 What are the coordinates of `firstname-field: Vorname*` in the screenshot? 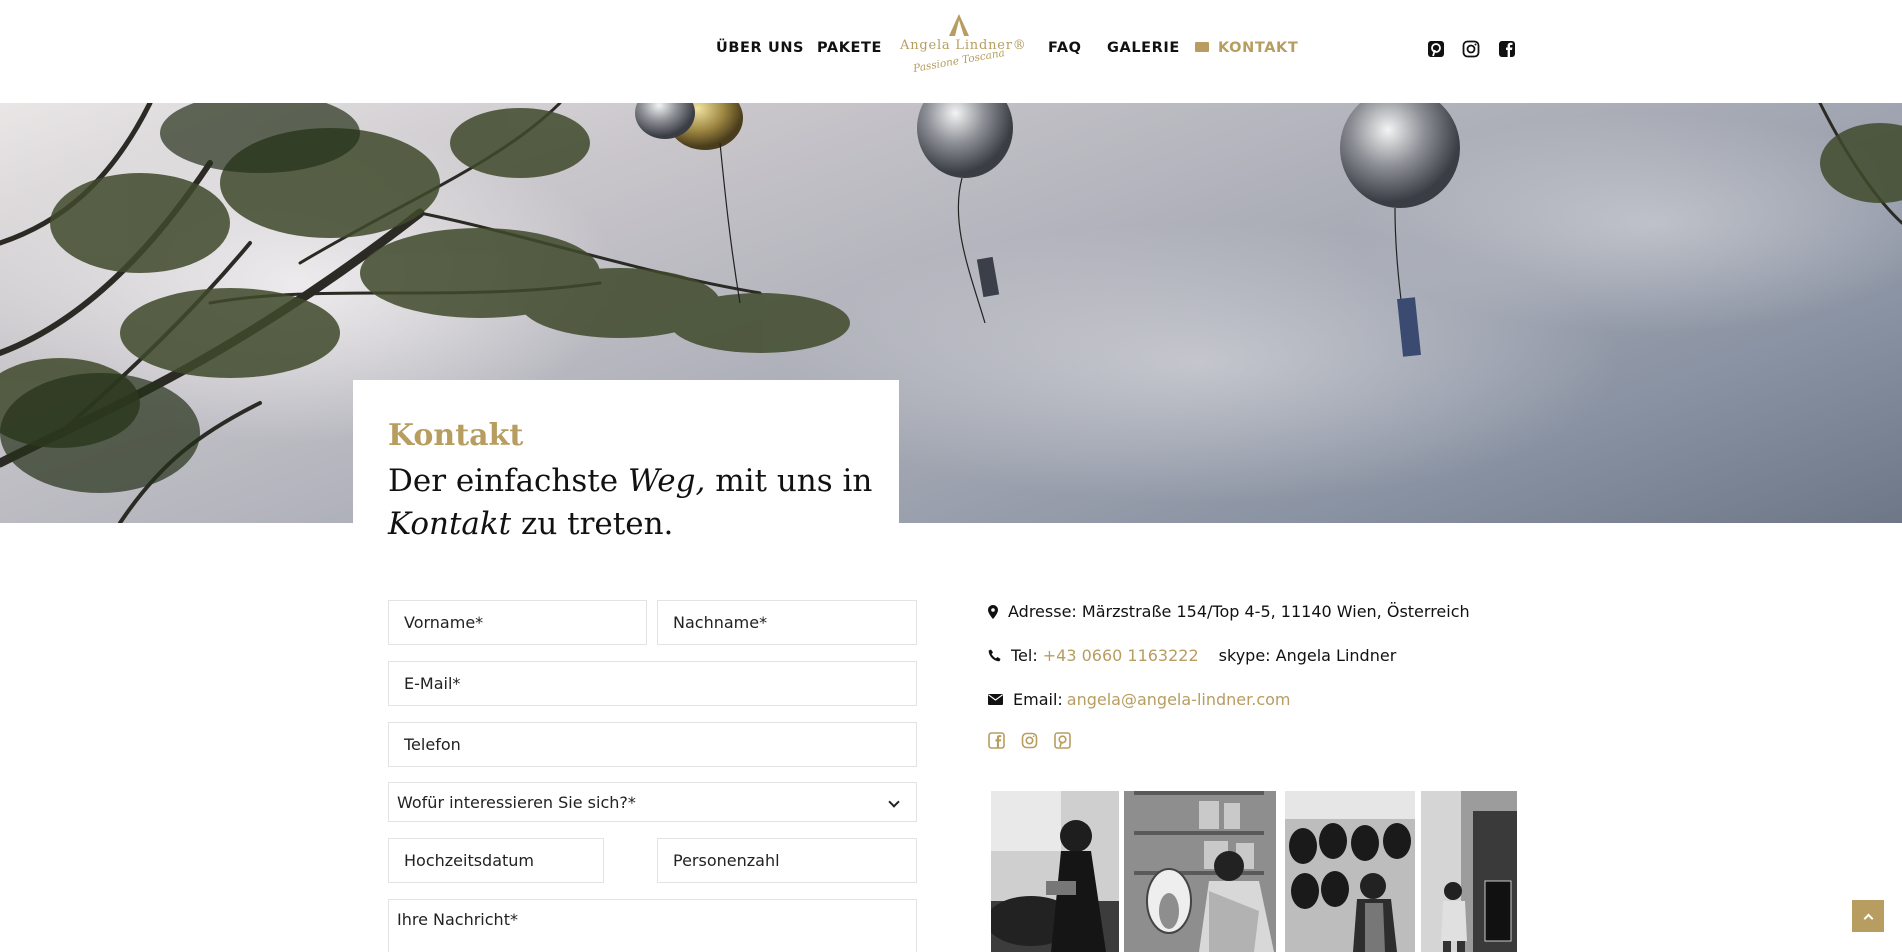 It's located at (517, 622).